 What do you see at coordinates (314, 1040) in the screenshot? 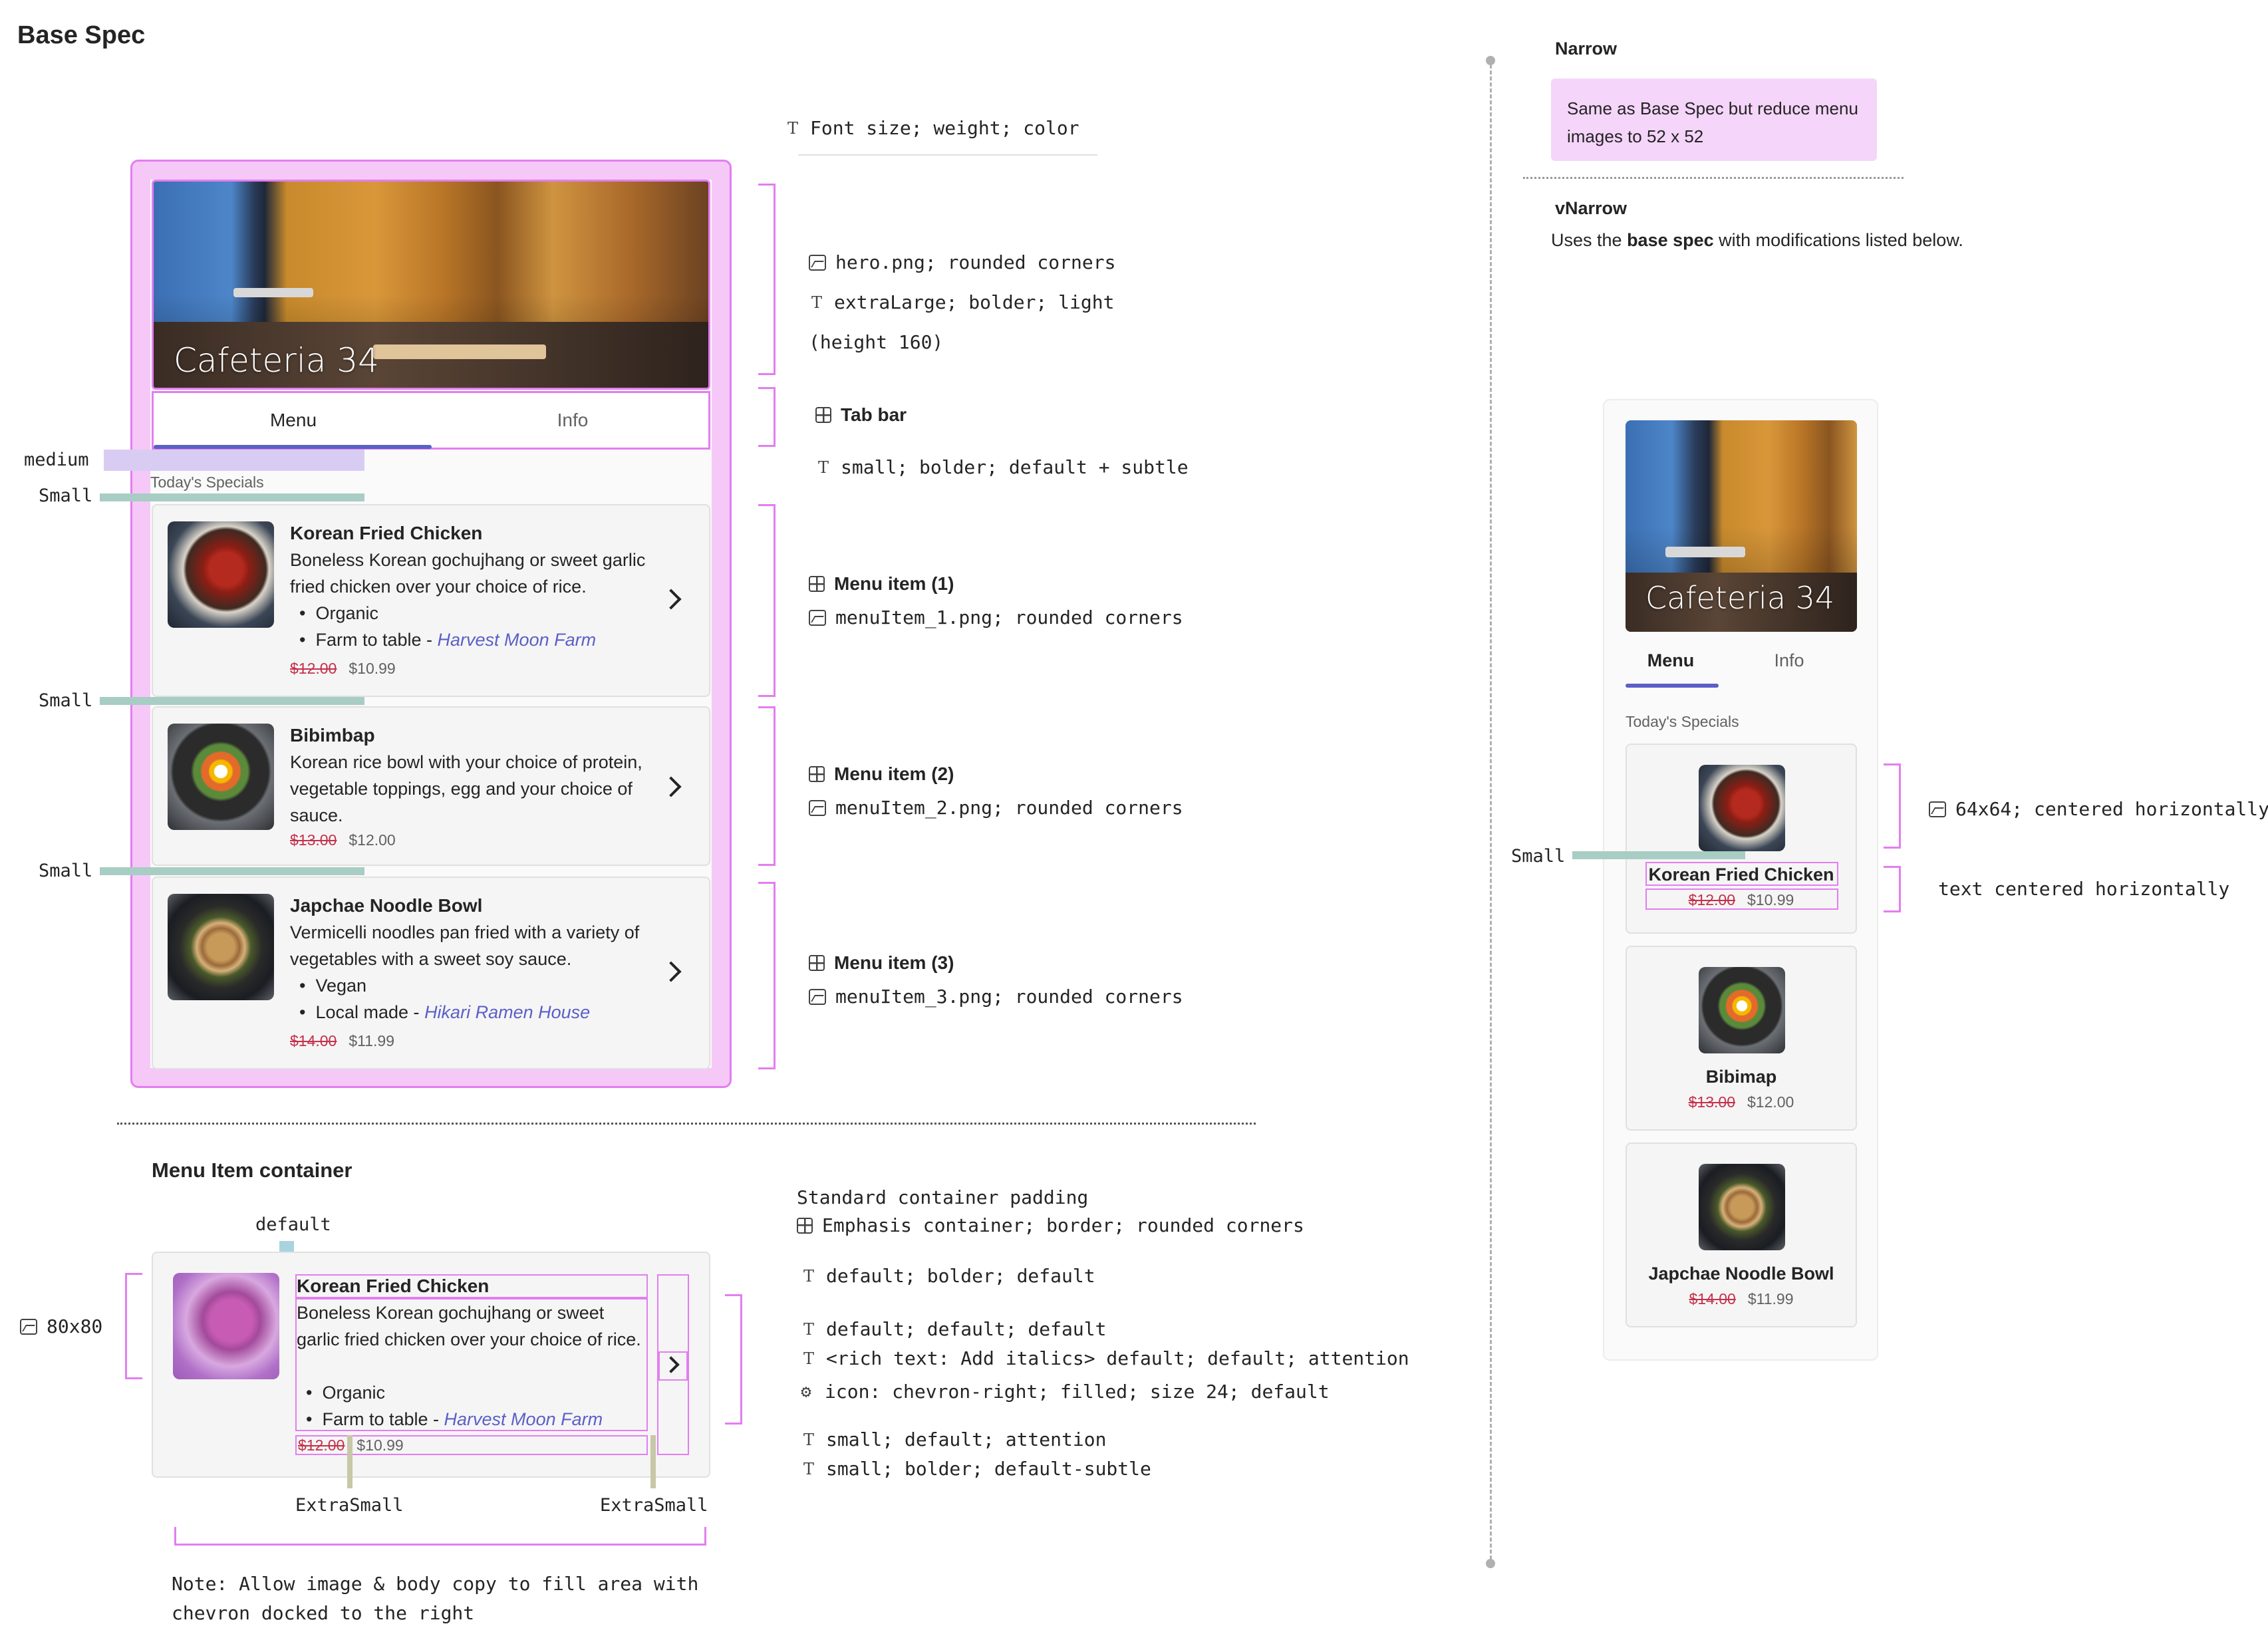
I see `old-price-3: $14.00` at bounding box center [314, 1040].